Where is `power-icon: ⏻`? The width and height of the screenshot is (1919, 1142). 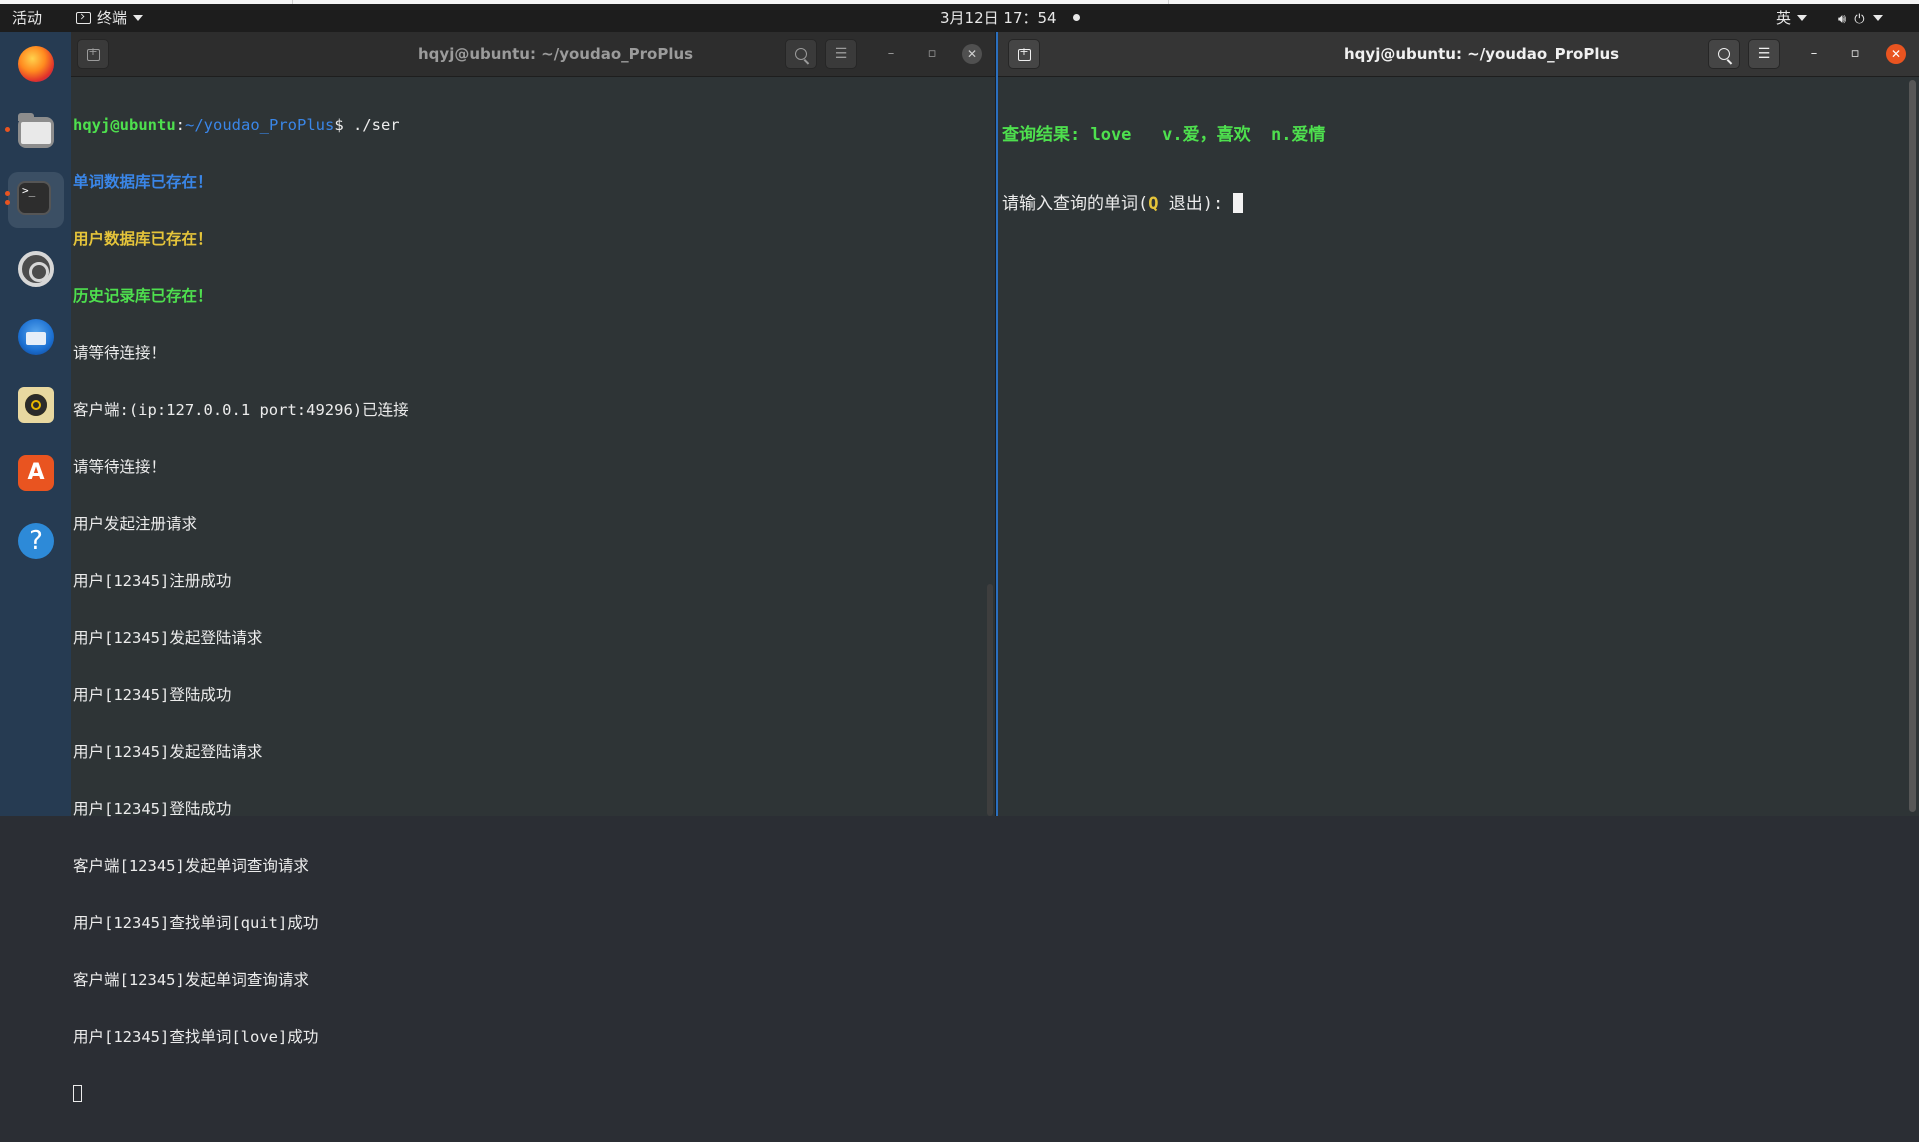 power-icon: ⏻ is located at coordinates (1859, 19).